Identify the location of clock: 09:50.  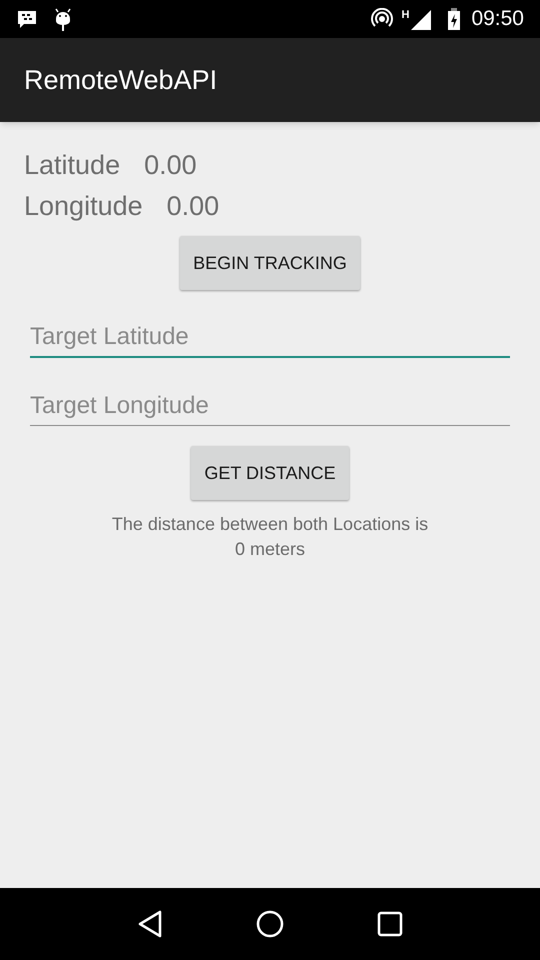
(497, 19).